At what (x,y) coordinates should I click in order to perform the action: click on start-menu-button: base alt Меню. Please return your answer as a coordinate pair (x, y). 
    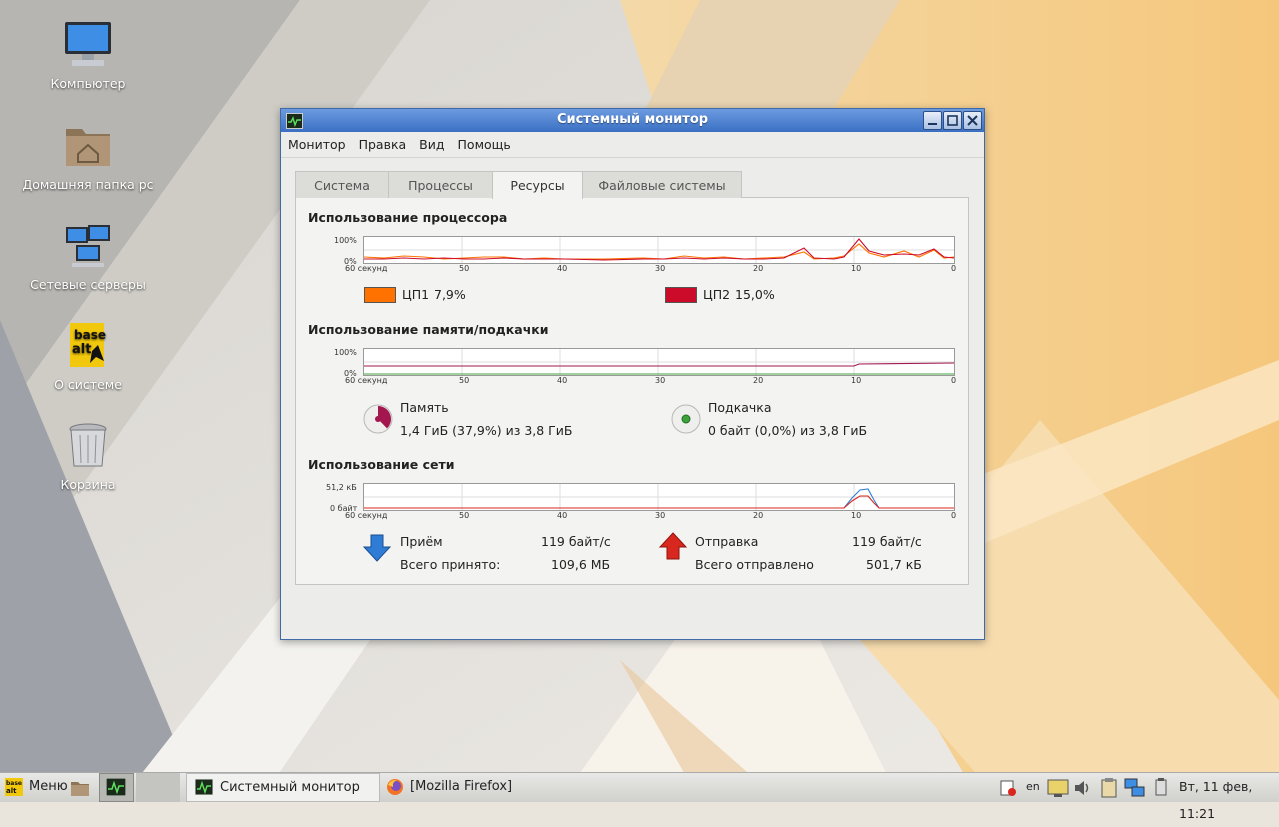
    Looking at the image, I should click on (36, 787).